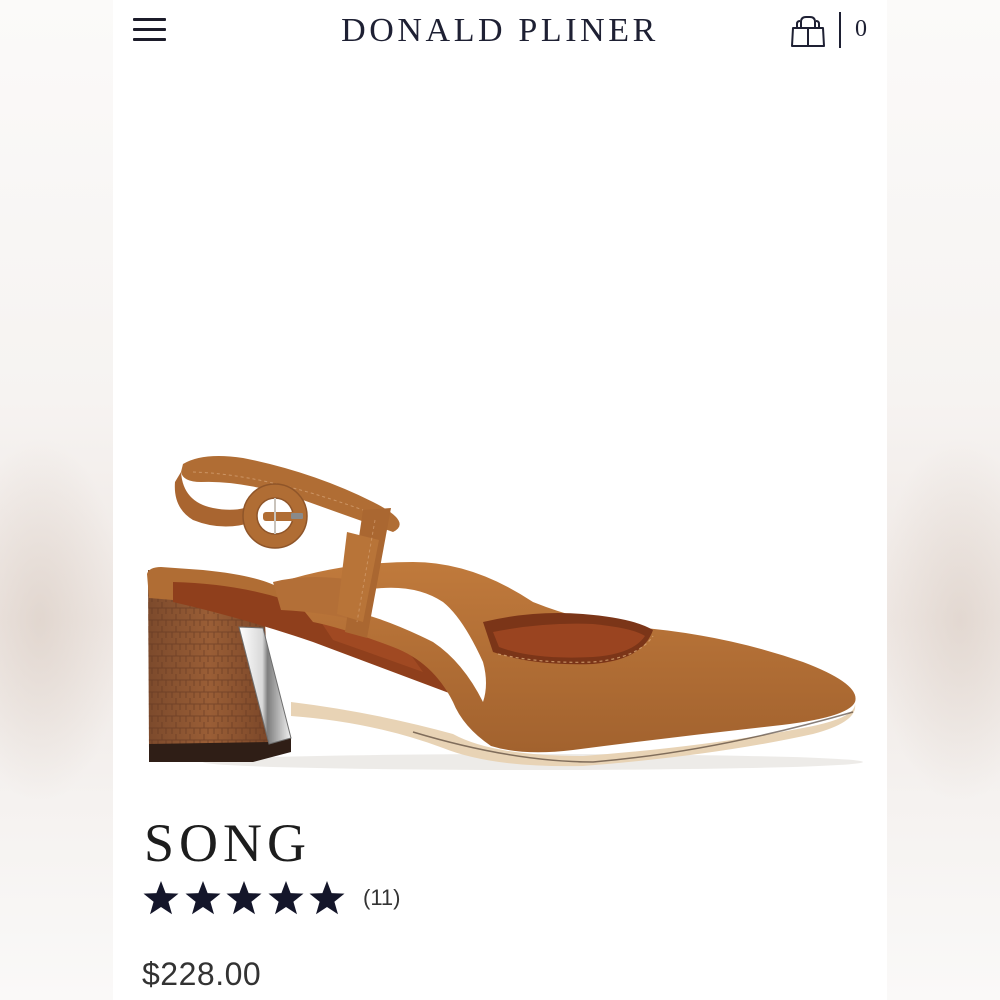 The height and width of the screenshot is (1000, 1000). Describe the element at coordinates (835, 30) in the screenshot. I see `cart-button: 0` at that location.